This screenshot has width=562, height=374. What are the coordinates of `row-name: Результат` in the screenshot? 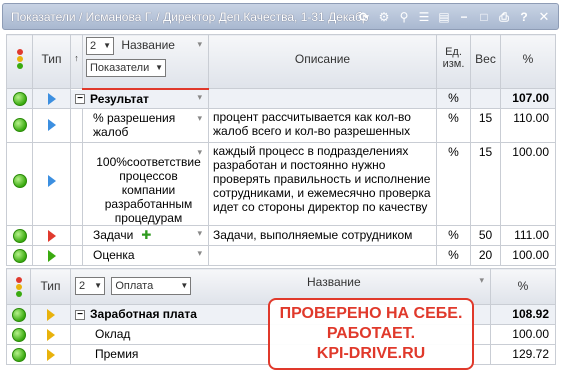 It's located at (119, 98).